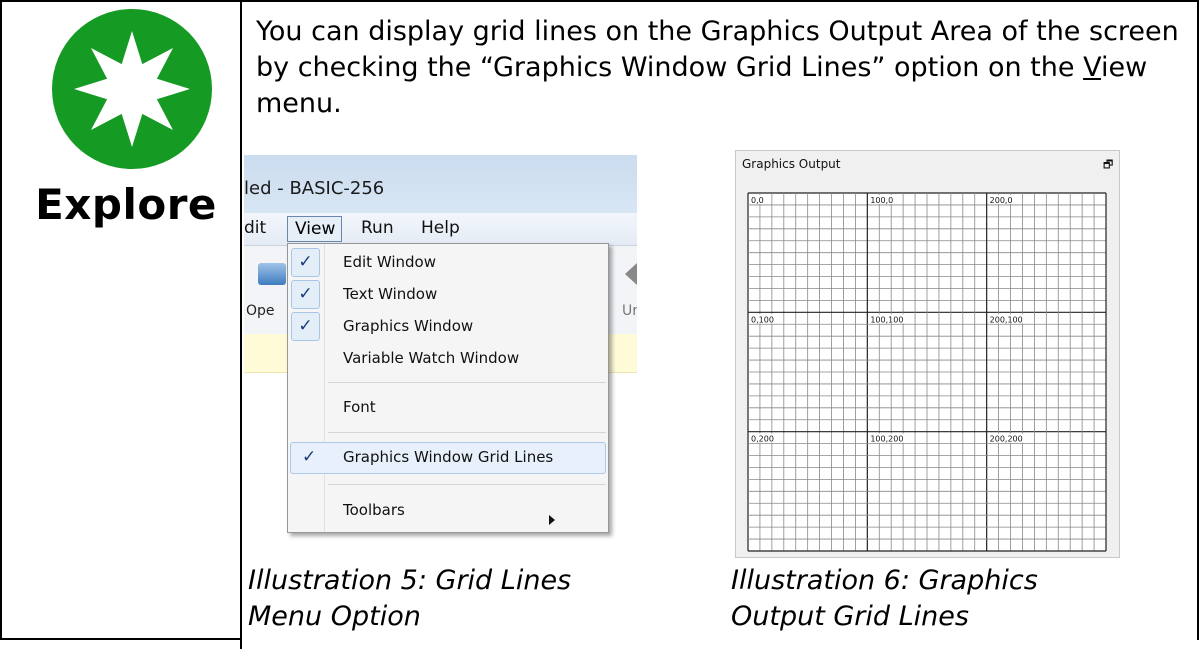 The width and height of the screenshot is (1199, 649). What do you see at coordinates (390, 294) in the screenshot?
I see `menu-item-label: Text Window` at bounding box center [390, 294].